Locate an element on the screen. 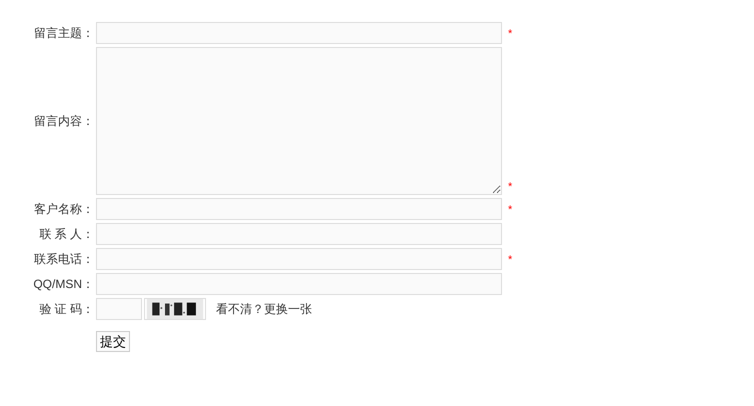 This screenshot has width=754, height=406. field-label: 留言主题： is located at coordinates (63, 33).